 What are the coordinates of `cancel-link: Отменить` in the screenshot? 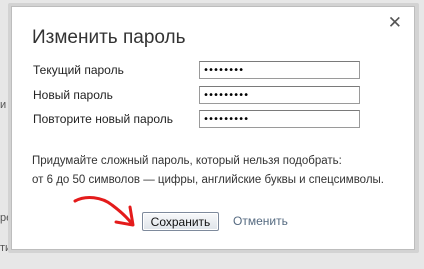 It's located at (260, 221).